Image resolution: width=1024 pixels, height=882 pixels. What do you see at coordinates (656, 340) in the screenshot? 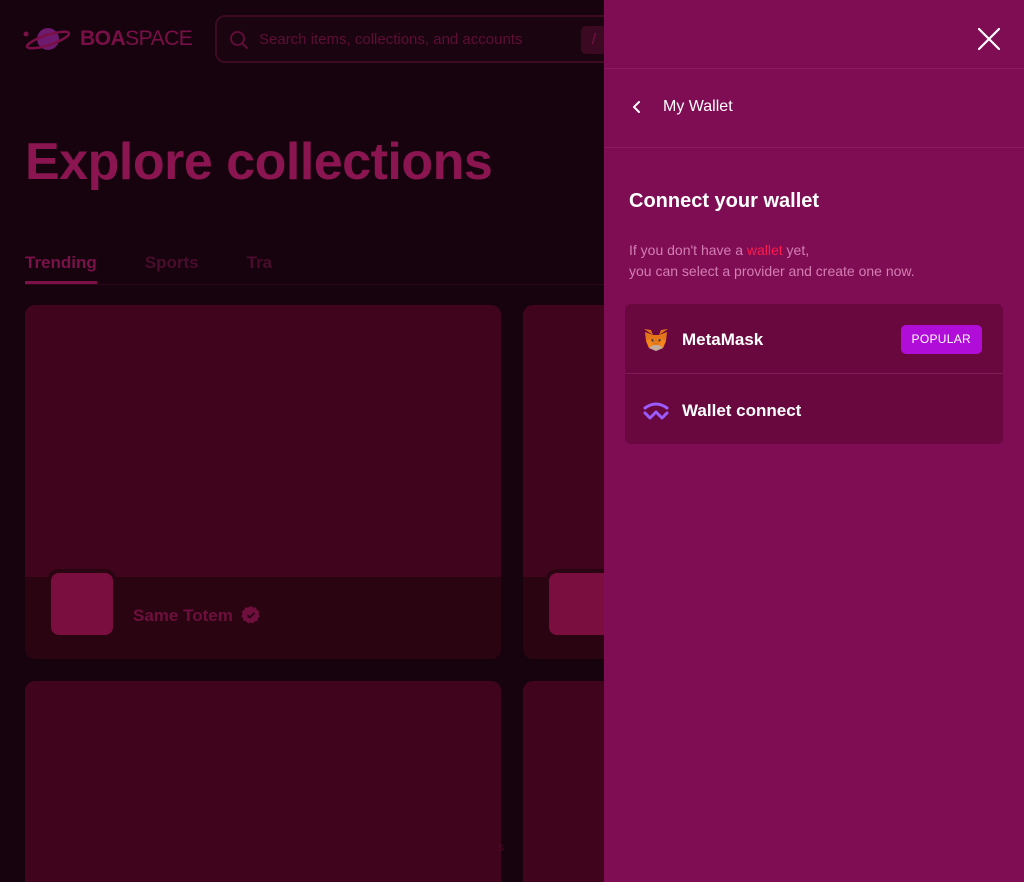
I see `metamask-fox-icon` at bounding box center [656, 340].